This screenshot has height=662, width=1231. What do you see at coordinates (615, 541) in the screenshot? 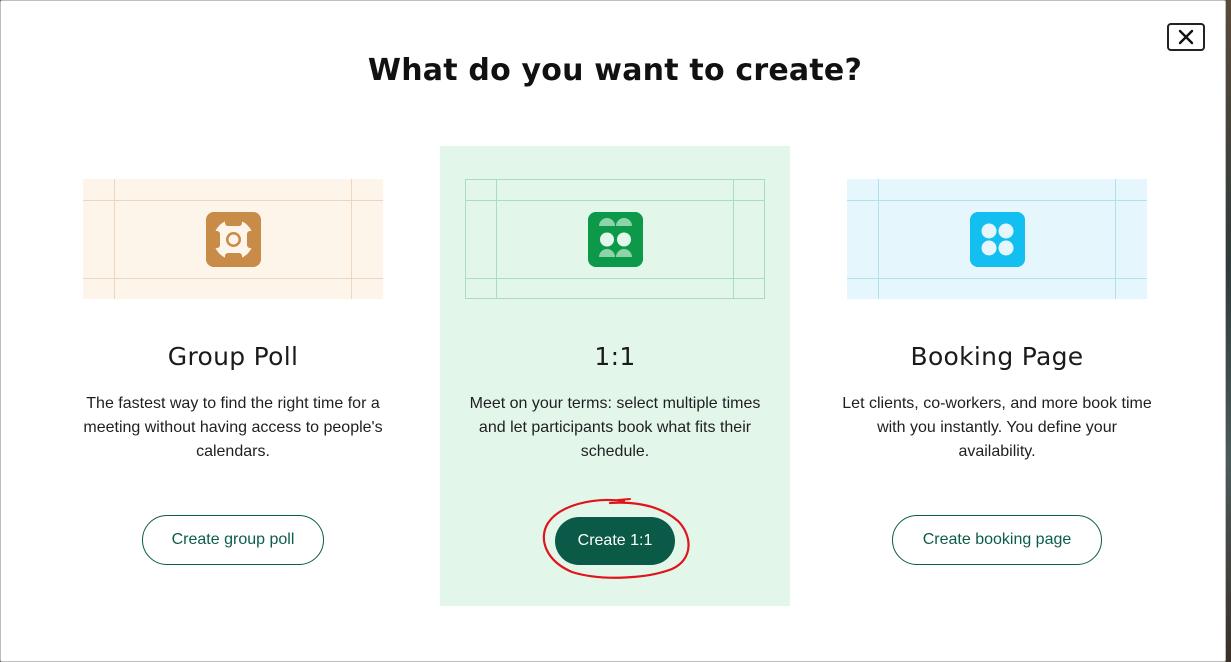
I see `create-one-on-one-button: Create 1:1` at bounding box center [615, 541].